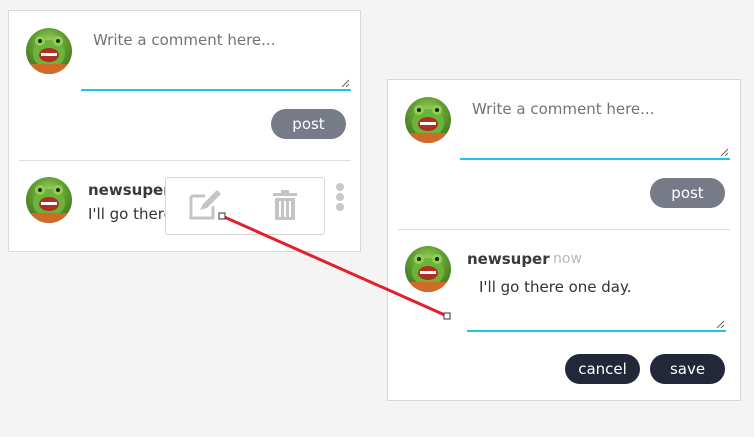 This screenshot has width=754, height=437. I want to click on edit-icon, so click(205, 205).